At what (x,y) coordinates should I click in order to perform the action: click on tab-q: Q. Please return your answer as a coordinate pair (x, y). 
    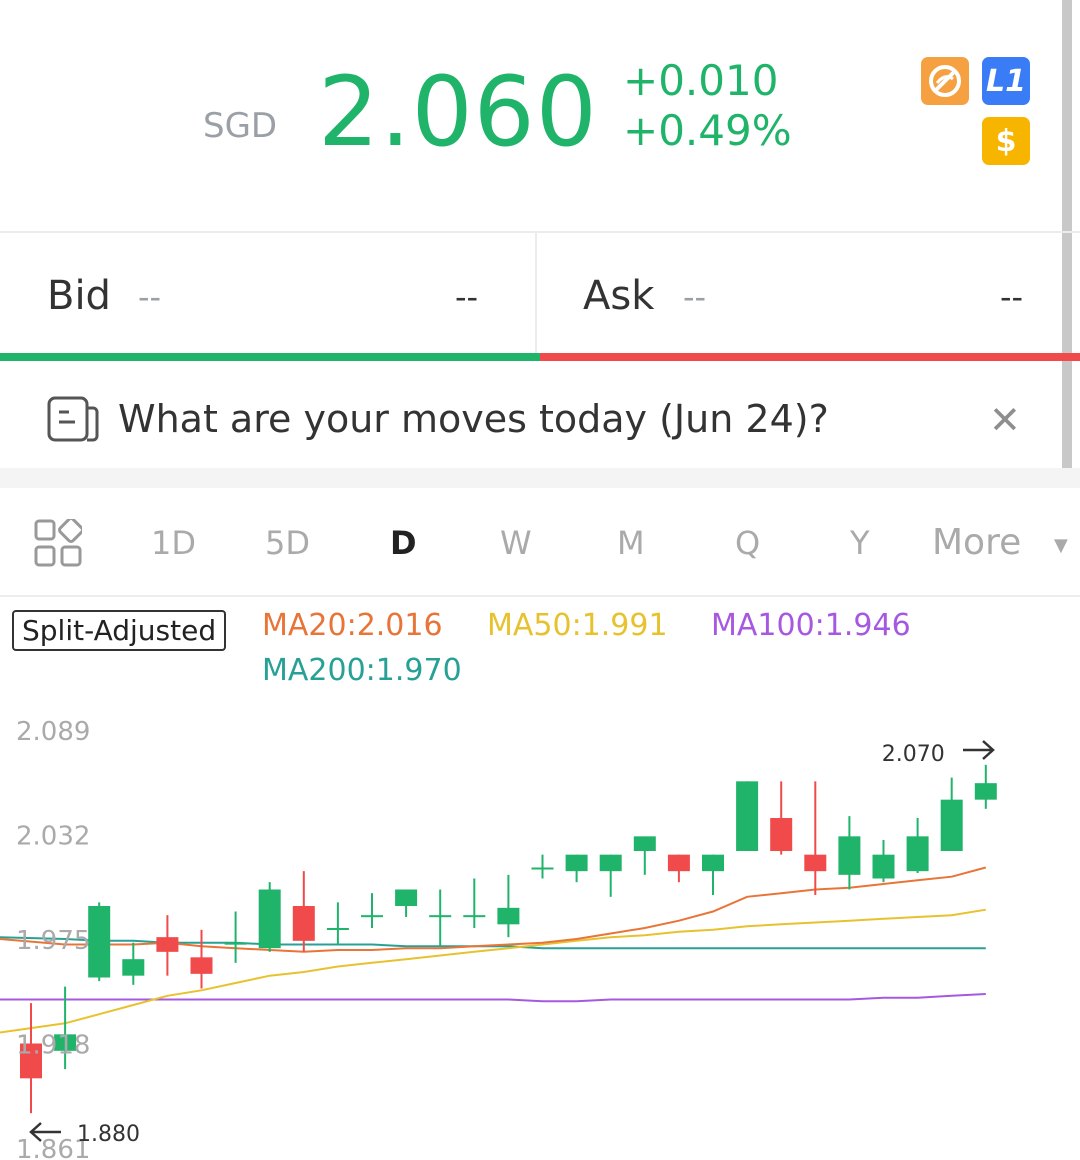
    Looking at the image, I should click on (747, 543).